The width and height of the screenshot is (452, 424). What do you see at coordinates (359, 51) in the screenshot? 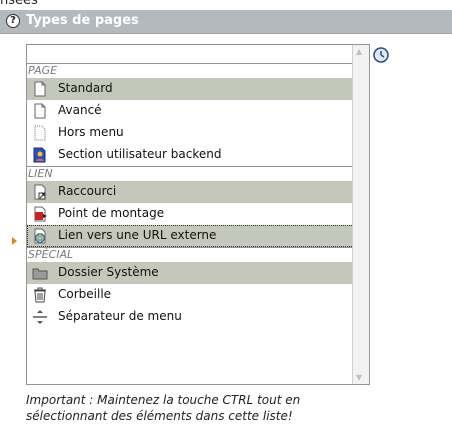
I see `scroll-up-icon: ▲` at bounding box center [359, 51].